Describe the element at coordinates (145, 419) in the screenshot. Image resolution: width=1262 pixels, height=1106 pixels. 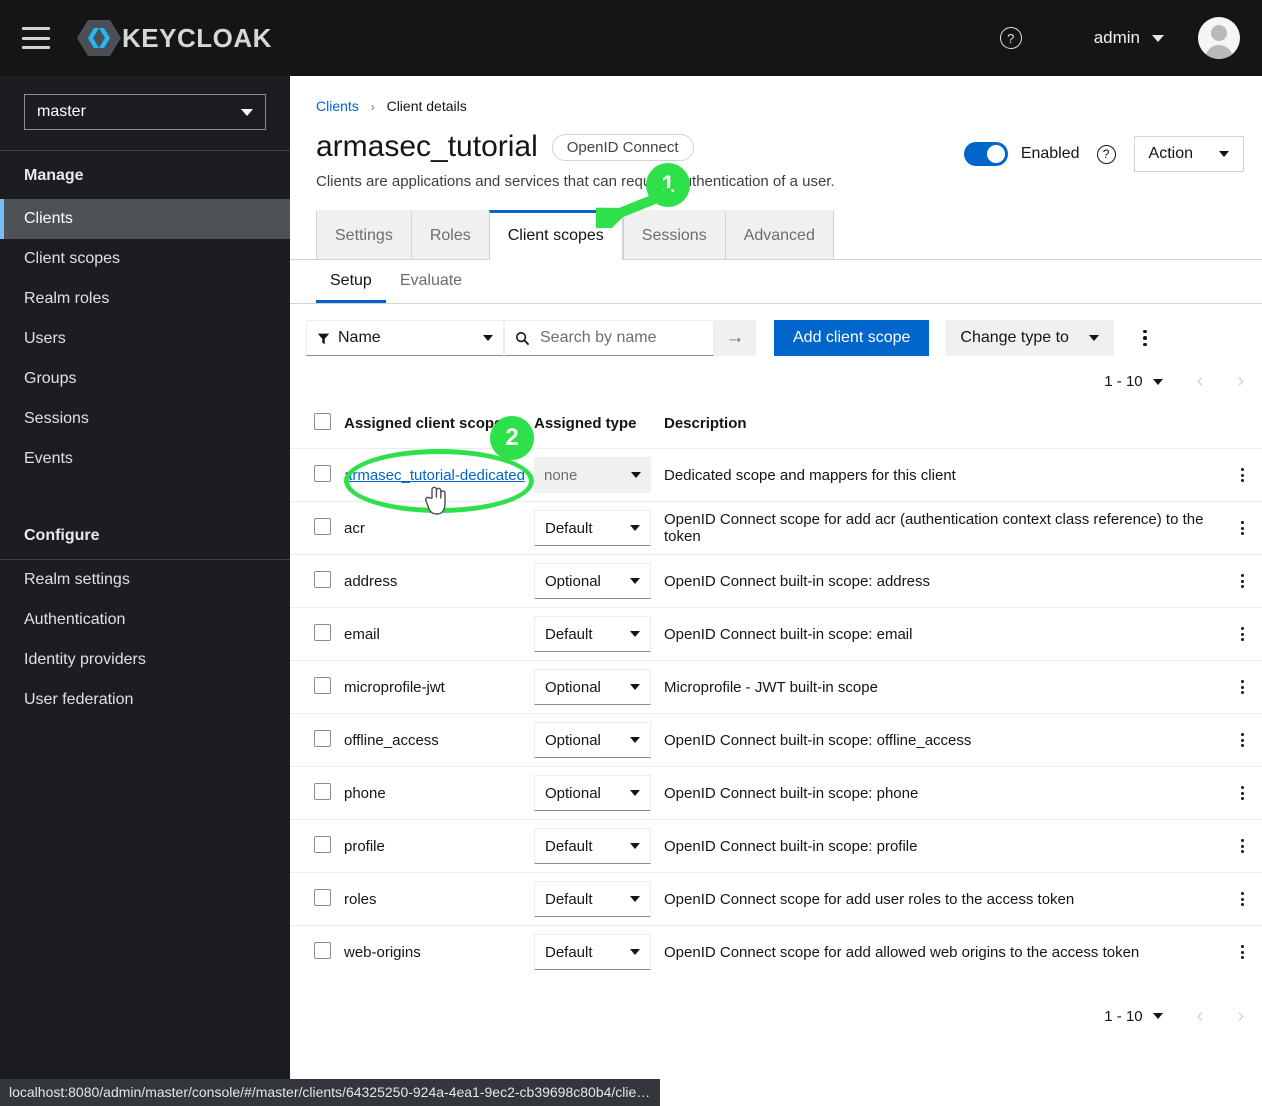
I see `sidebar-item-sessions: Sessions` at that location.